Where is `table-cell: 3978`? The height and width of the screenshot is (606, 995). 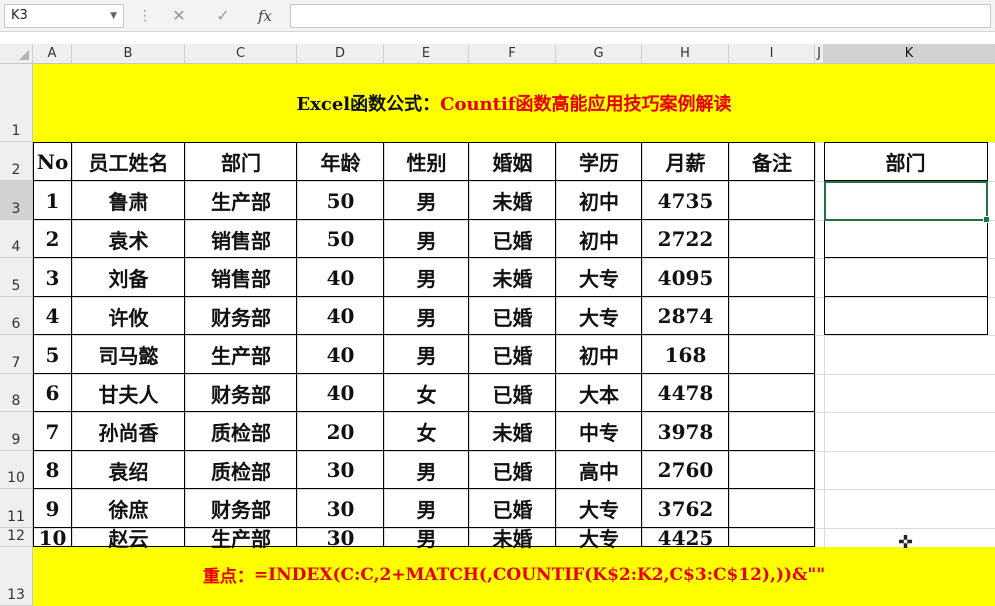 table-cell: 3978 is located at coordinates (685, 431).